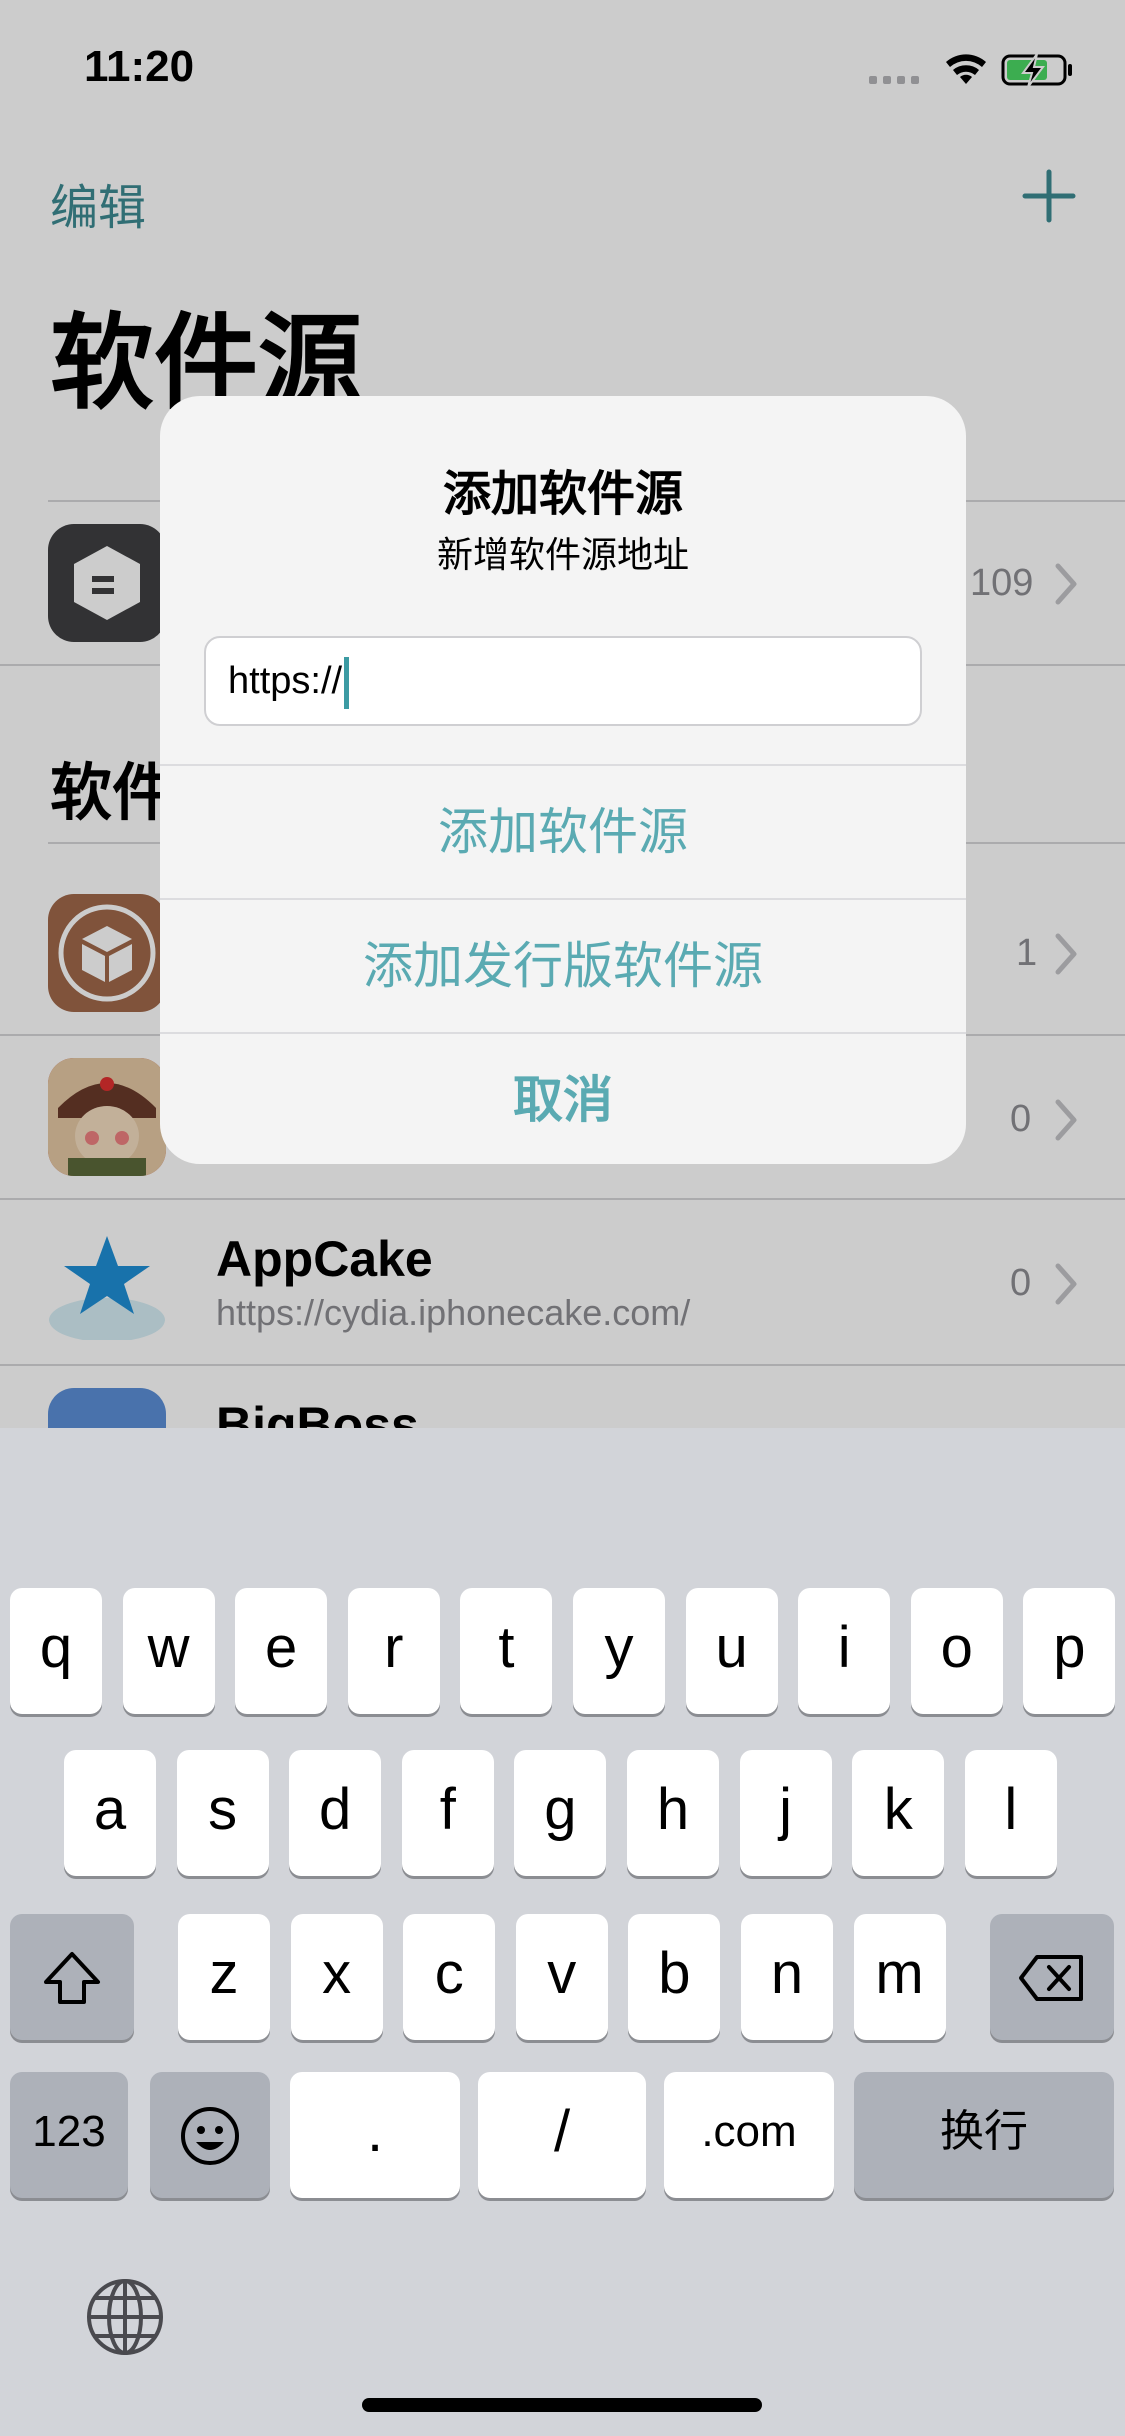 The height and width of the screenshot is (2436, 1125). What do you see at coordinates (731, 1651) in the screenshot?
I see `key-u: u` at bounding box center [731, 1651].